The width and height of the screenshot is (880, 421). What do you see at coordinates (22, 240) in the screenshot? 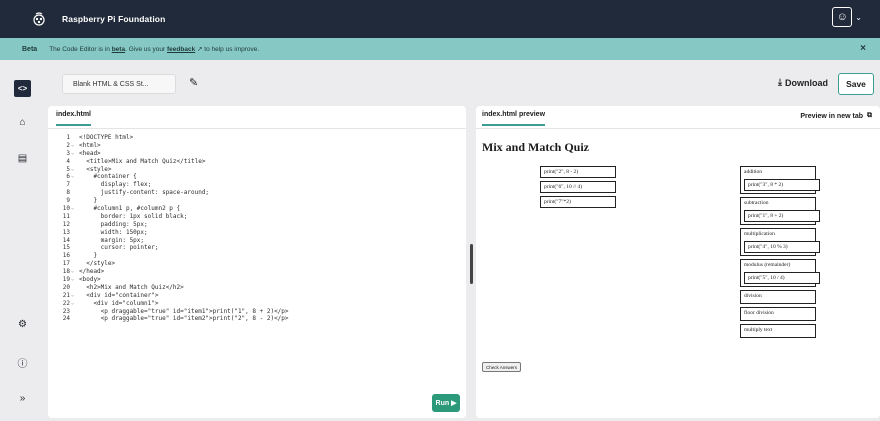
I see `side-rail: <> ⌂ ▤ ⚙ ⓘ »` at bounding box center [22, 240].